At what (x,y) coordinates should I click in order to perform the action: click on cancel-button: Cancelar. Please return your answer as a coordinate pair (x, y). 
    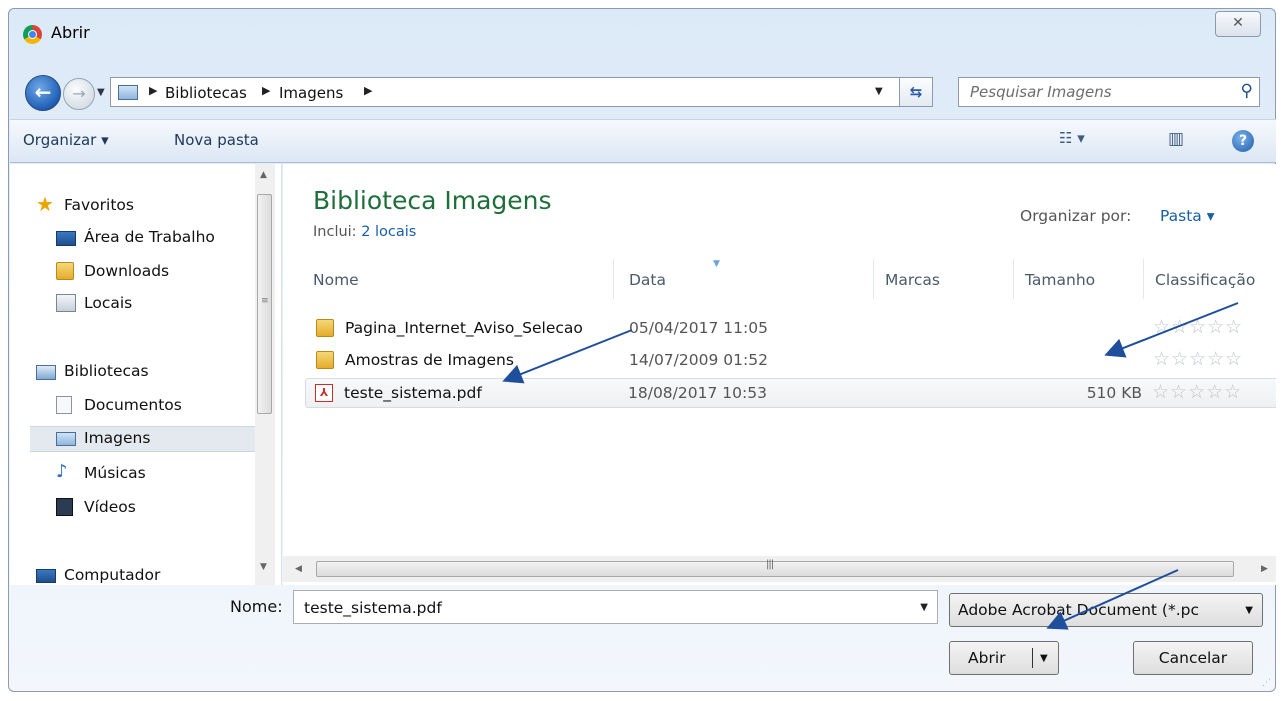
    Looking at the image, I should click on (1193, 658).